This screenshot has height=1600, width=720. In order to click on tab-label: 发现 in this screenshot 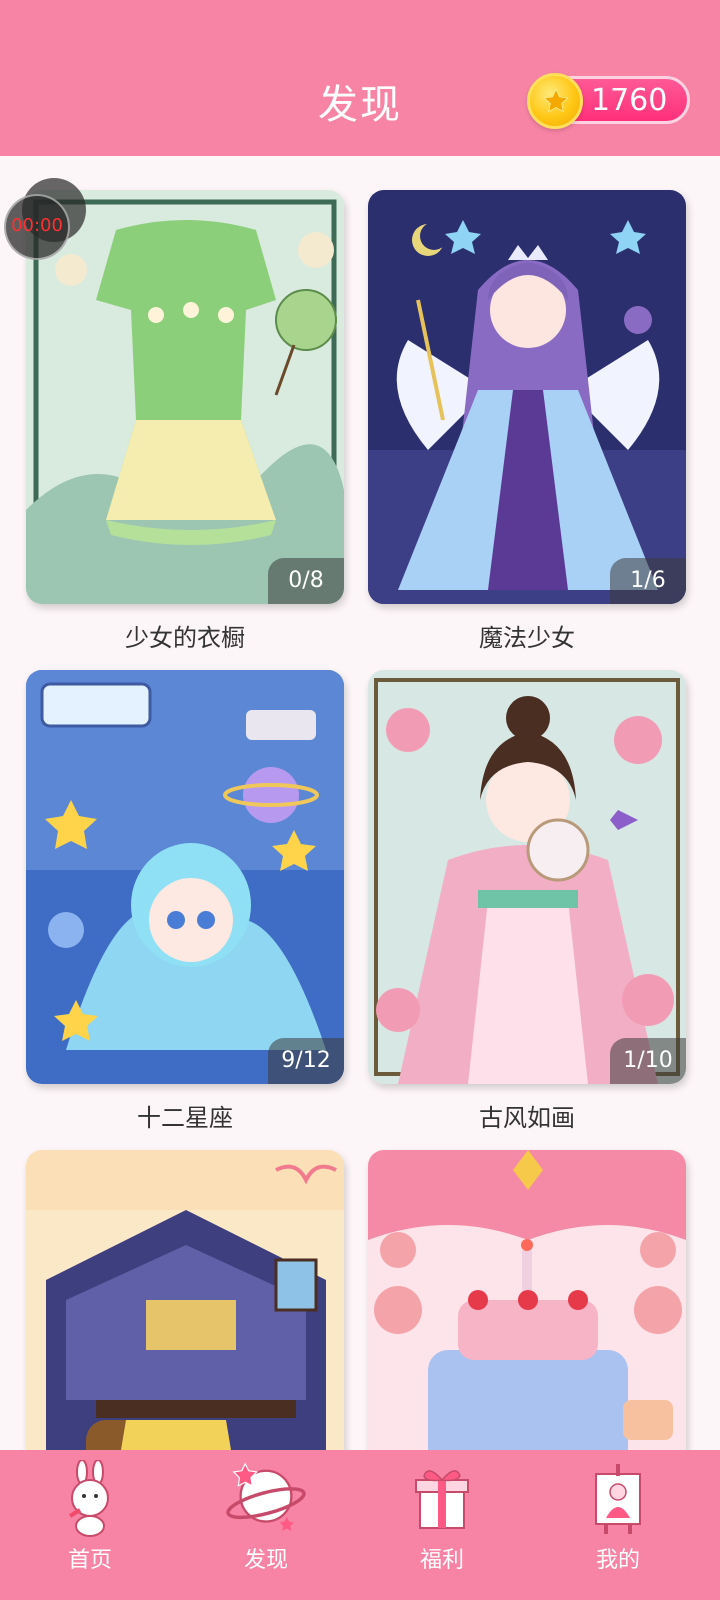, I will do `click(265, 1560)`.